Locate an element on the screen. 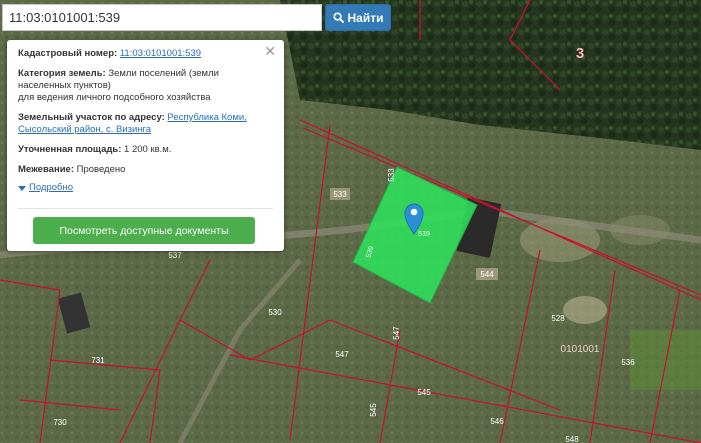 This screenshot has width=701, height=443. survey-row: Межевание: Проведено is located at coordinates (145, 170).